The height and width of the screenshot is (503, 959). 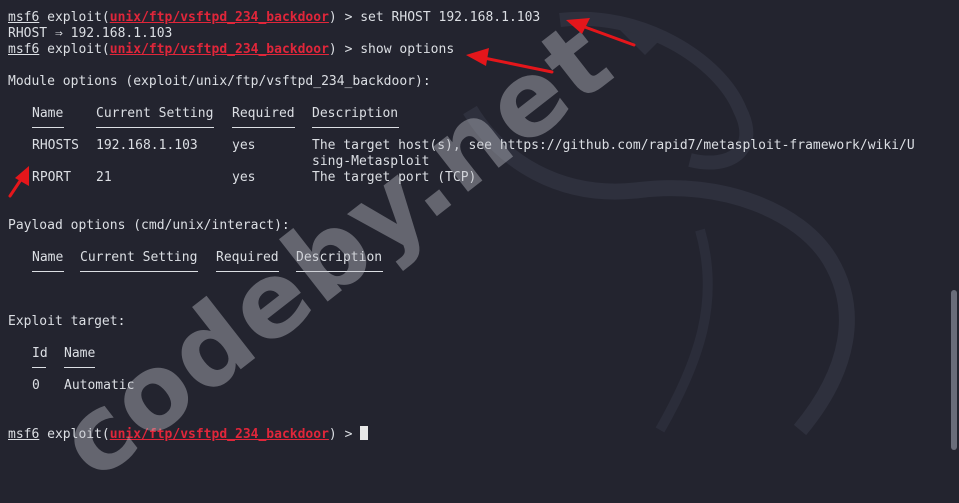 What do you see at coordinates (954, 370) in the screenshot?
I see `scrollbar` at bounding box center [954, 370].